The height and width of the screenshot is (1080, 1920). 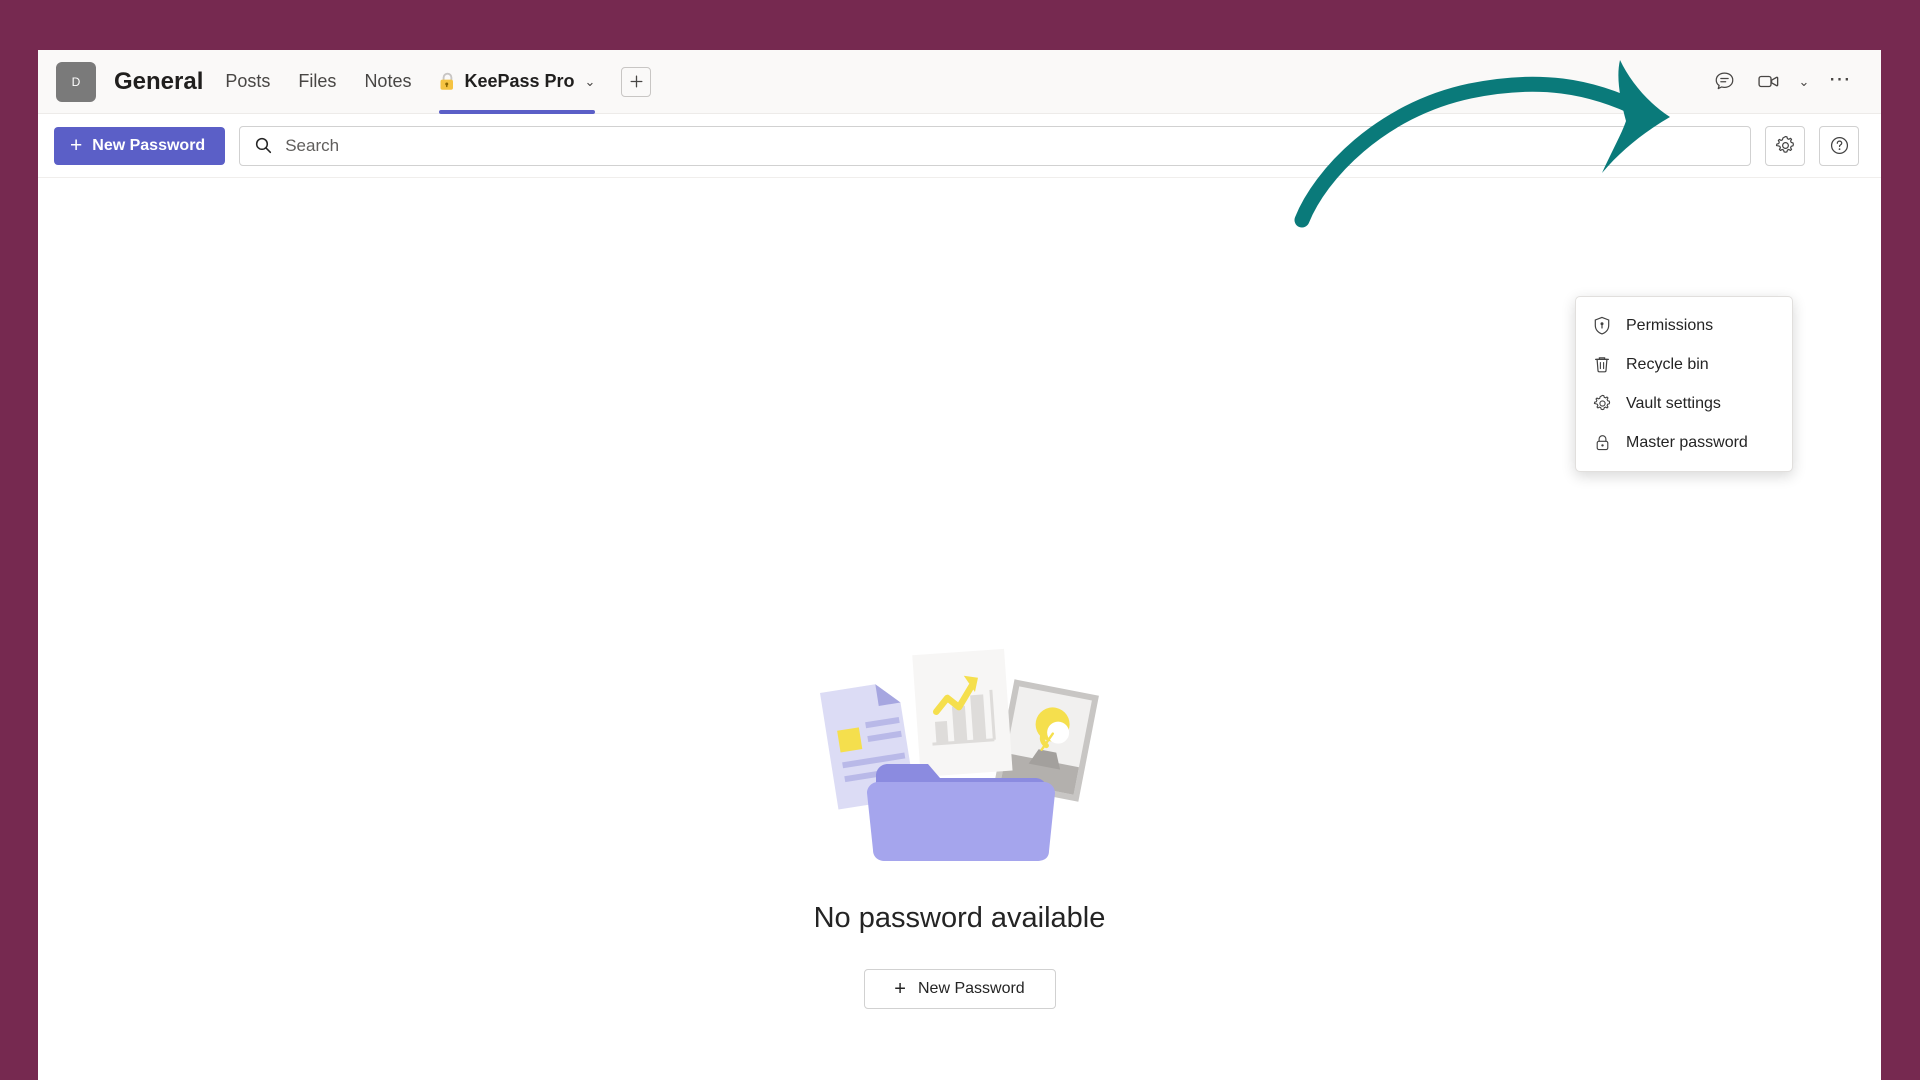 I want to click on menu-item-master-password: Master password, so click(x=1684, y=442).